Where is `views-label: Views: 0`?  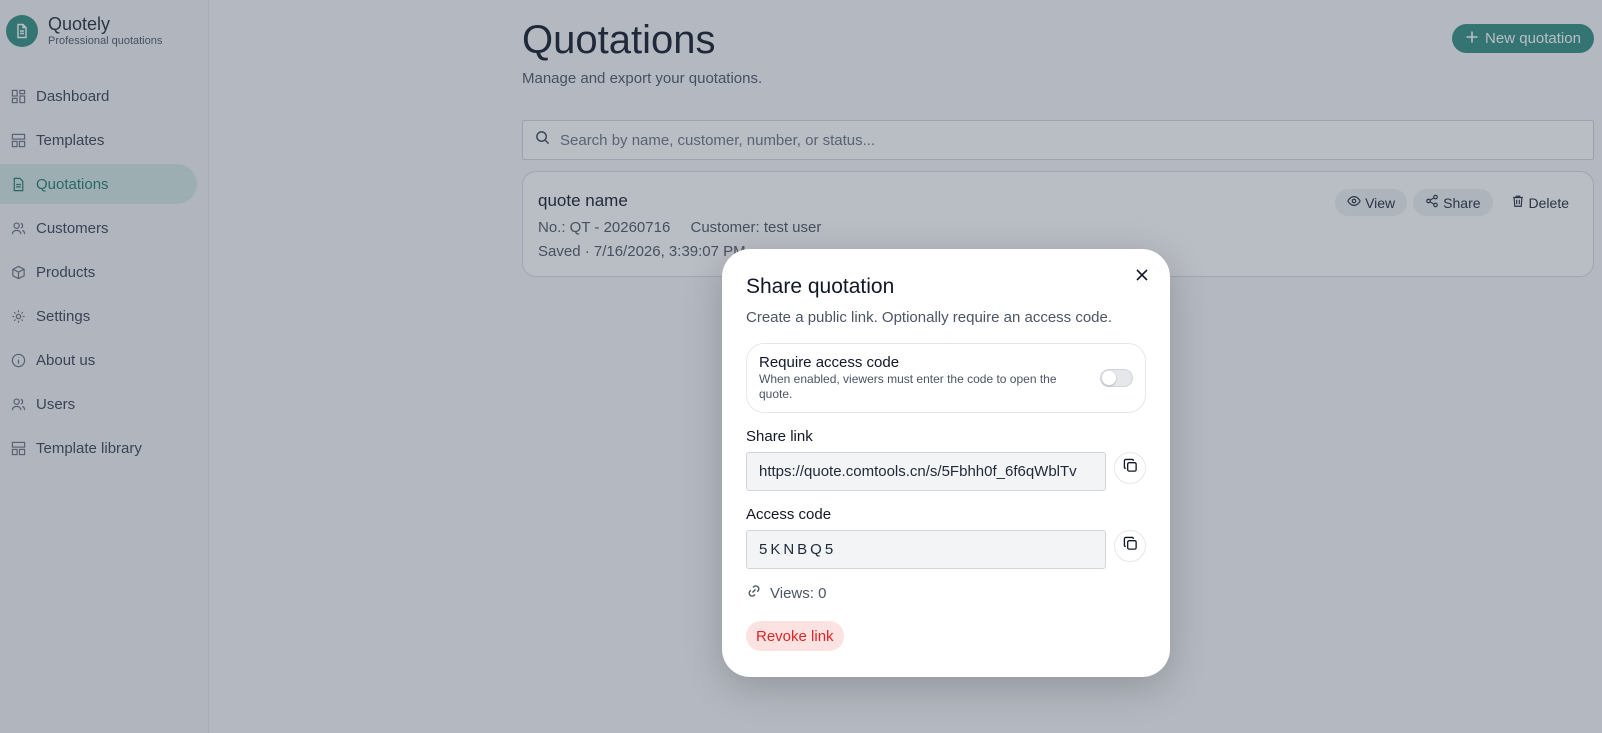 views-label: Views: 0 is located at coordinates (798, 593).